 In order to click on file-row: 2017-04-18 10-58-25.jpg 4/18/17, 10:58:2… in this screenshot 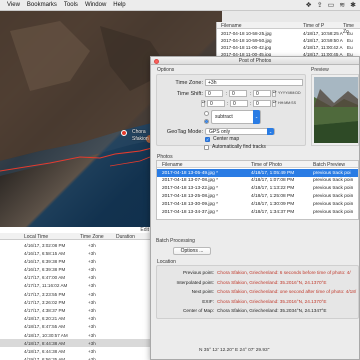, I will do `click(288, 33)`.